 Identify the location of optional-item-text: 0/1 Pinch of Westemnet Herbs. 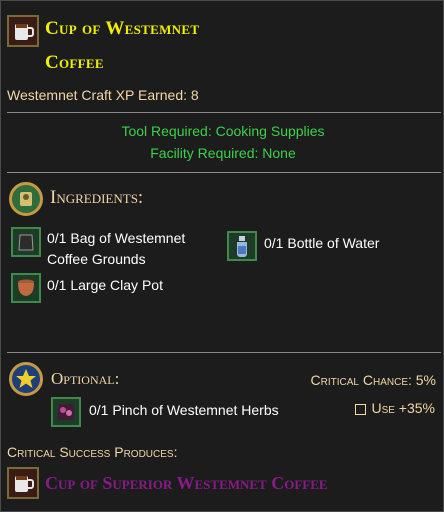
(184, 410).